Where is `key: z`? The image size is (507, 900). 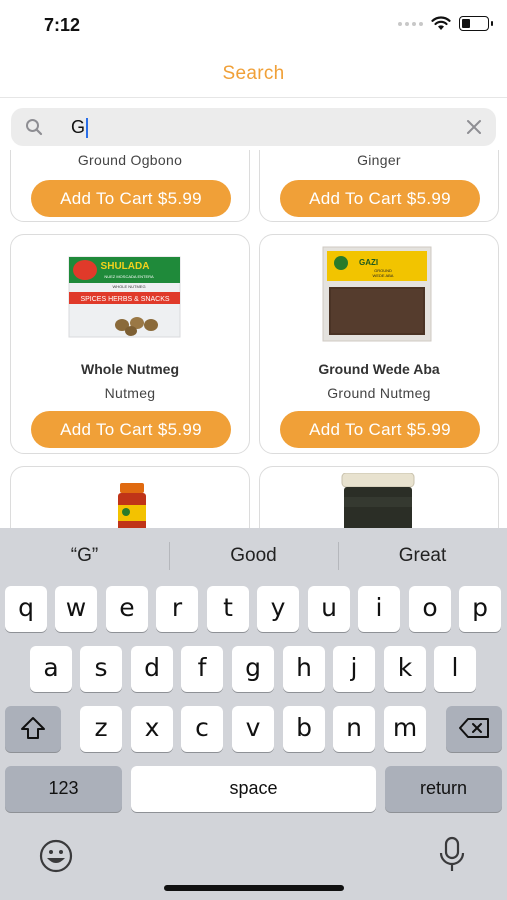
key: z is located at coordinates (101, 729).